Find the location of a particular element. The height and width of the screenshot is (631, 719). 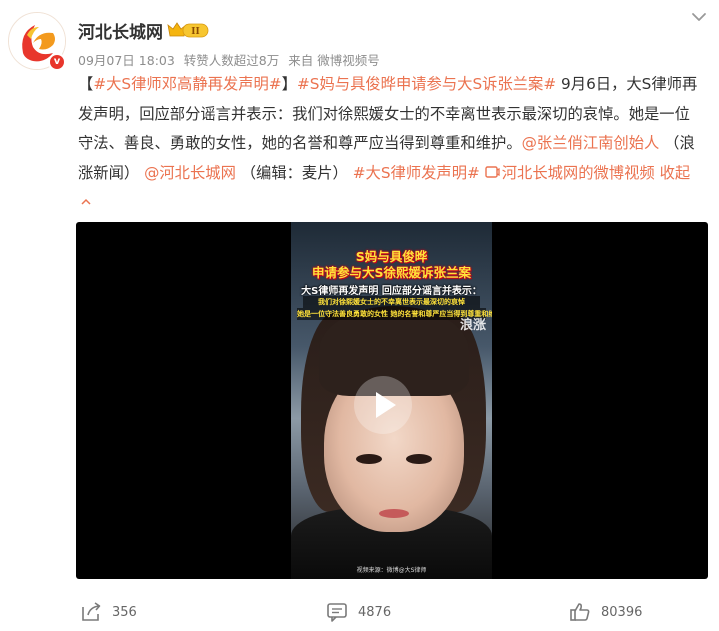

comment-button: 4876 is located at coordinates (358, 612).